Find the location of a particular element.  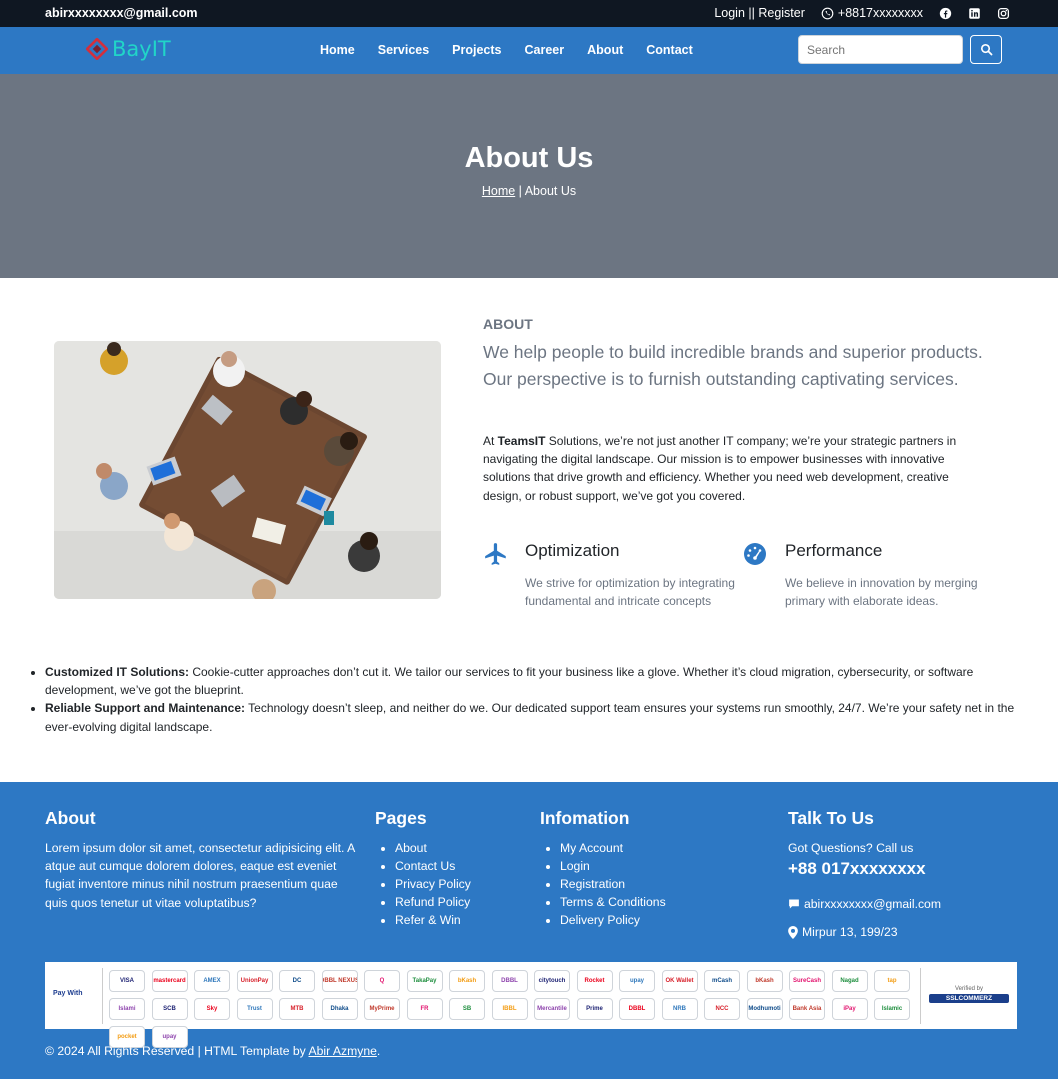

footer-link-delivery: Delivery Policy is located at coordinates (600, 920).